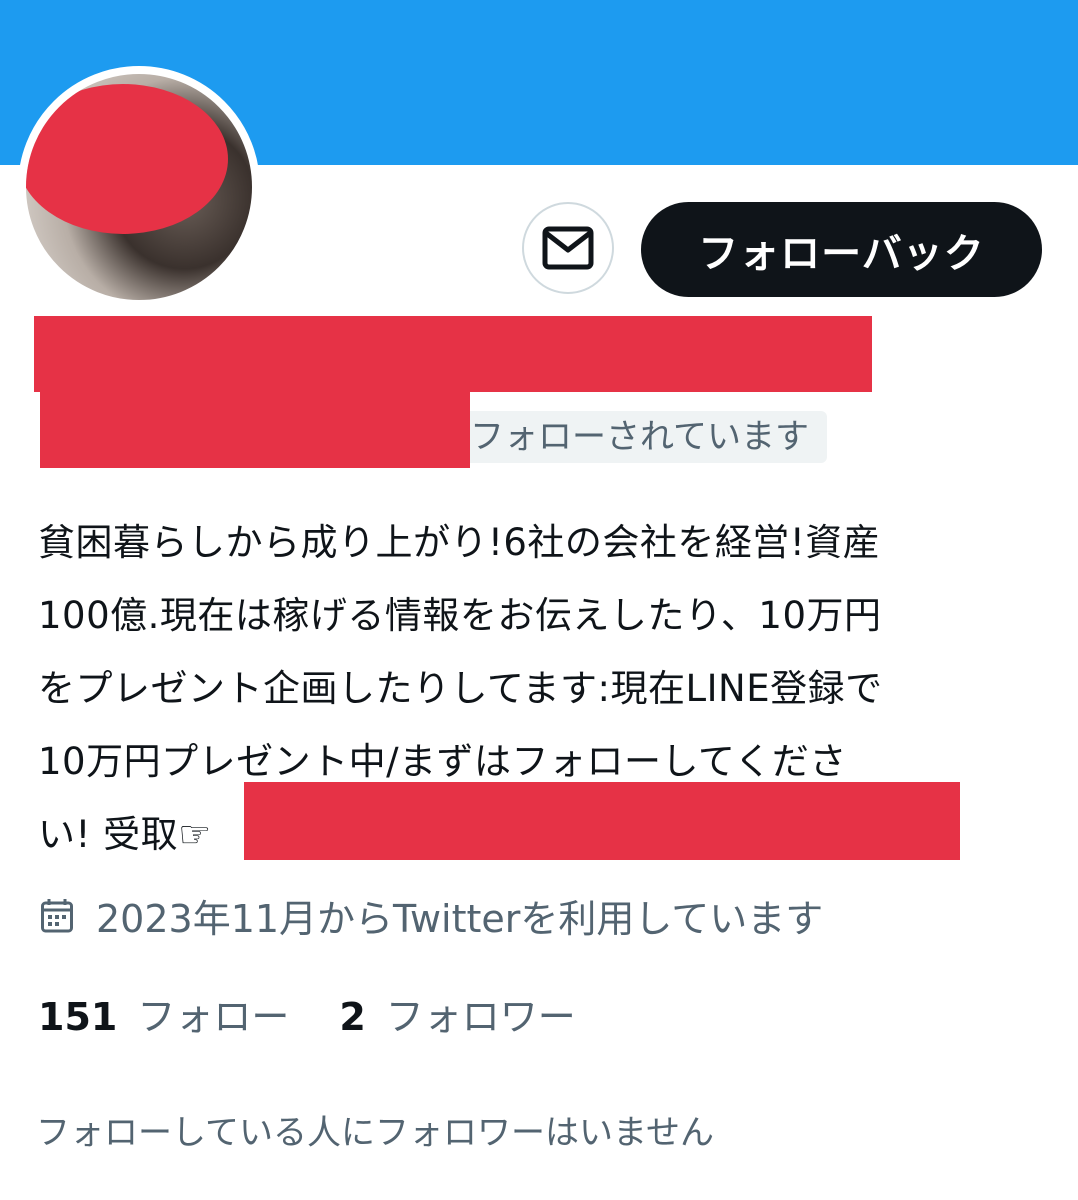 This screenshot has height=1200, width=1078. What do you see at coordinates (375, 1133) in the screenshot?
I see `followers-you-know-note: フォローしている人にフォロワーはいません` at bounding box center [375, 1133].